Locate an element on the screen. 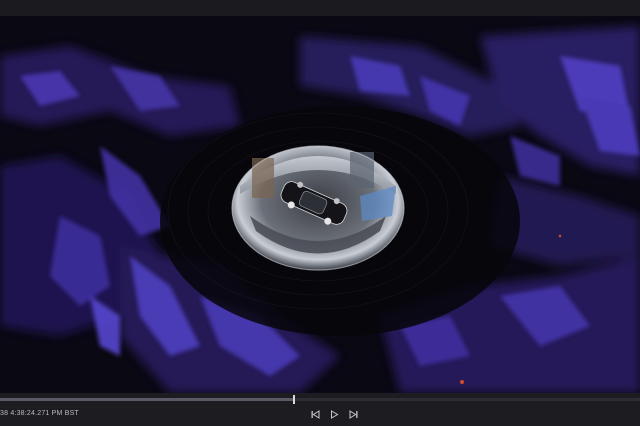 The image size is (640, 426). timeline-progress is located at coordinates (147, 399).